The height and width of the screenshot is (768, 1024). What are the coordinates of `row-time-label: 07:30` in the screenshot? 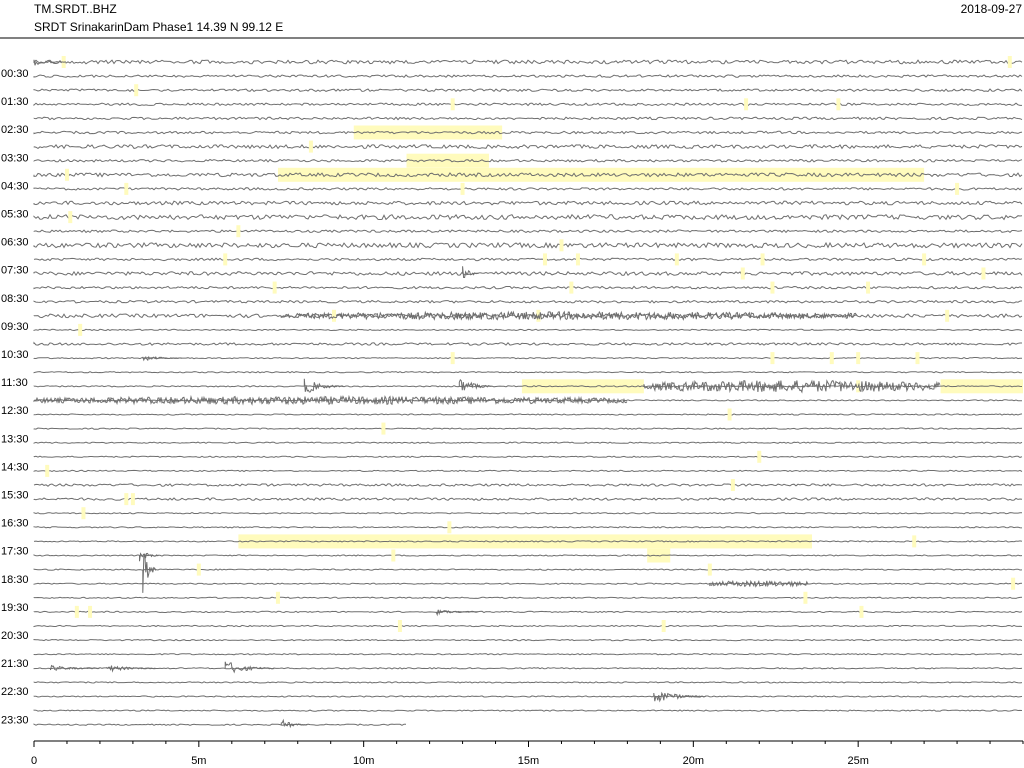 It's located at (15, 271).